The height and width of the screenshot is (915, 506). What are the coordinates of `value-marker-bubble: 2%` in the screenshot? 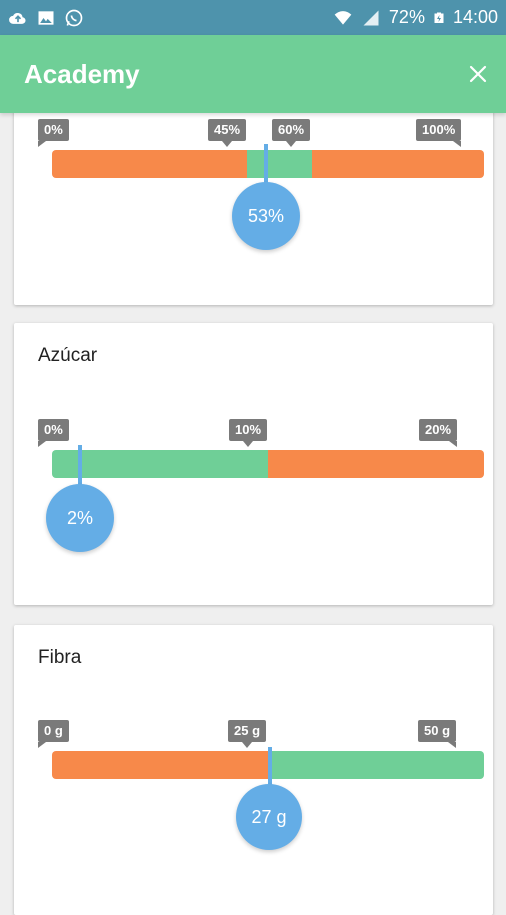 It's located at (80, 518).